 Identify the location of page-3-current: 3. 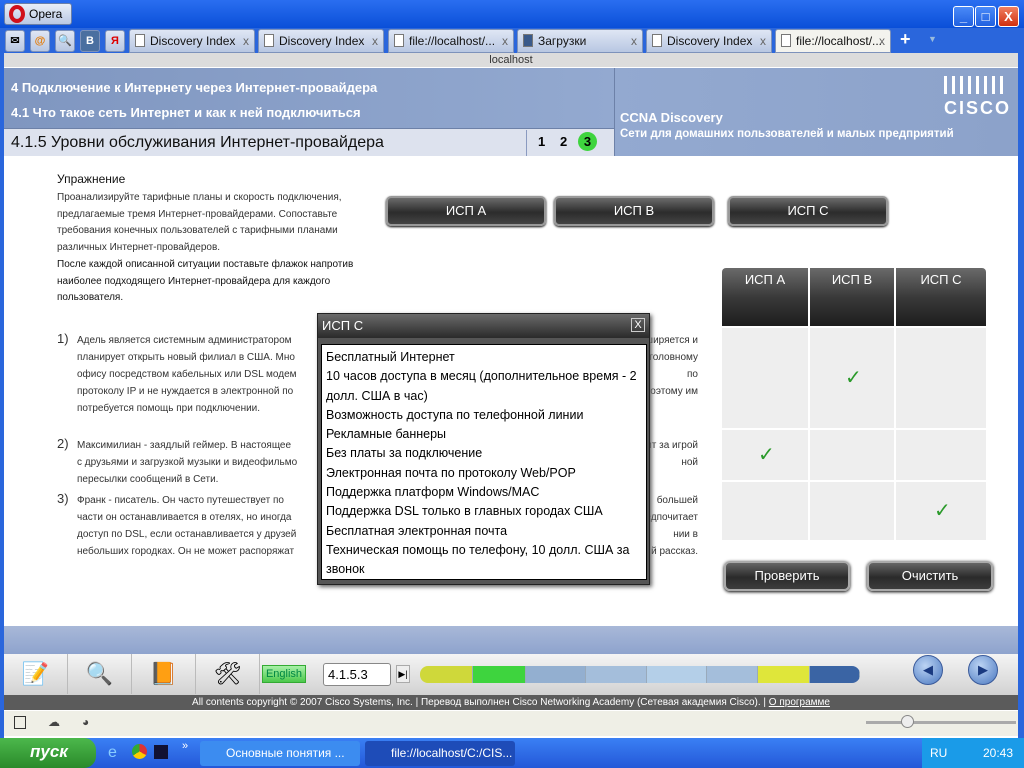
(587, 141).